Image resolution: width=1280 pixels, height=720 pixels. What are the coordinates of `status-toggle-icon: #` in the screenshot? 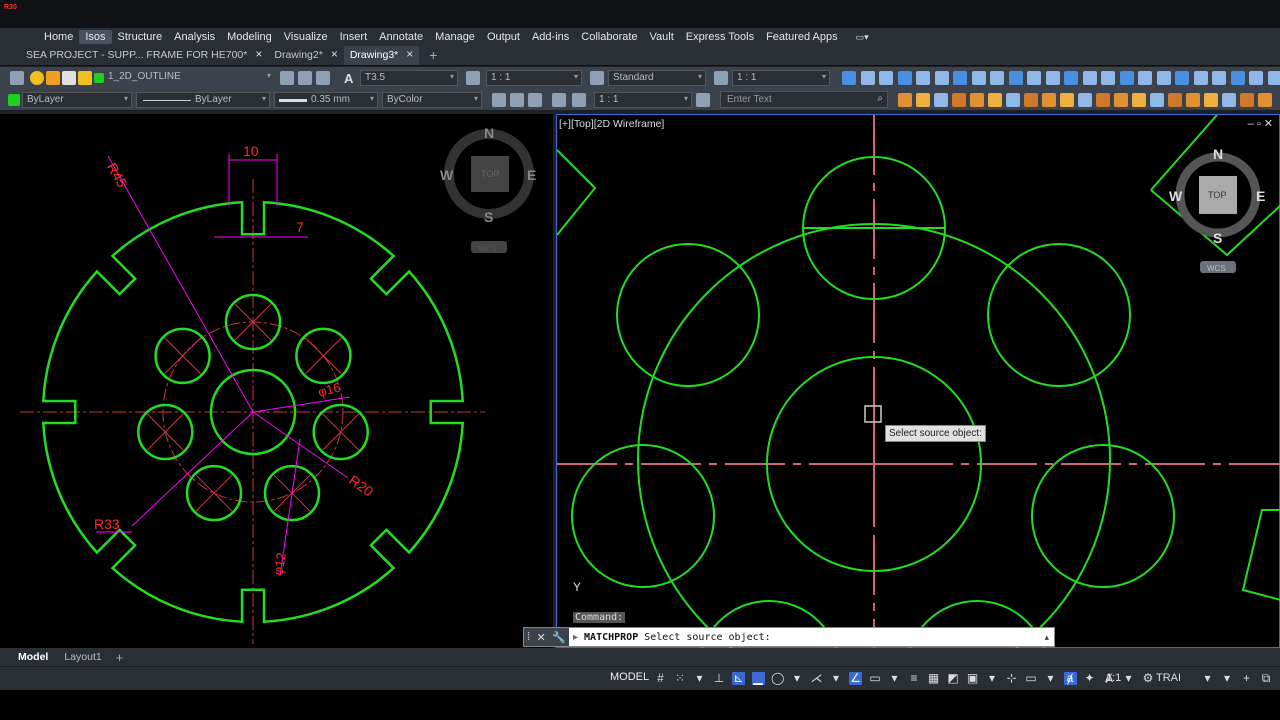 It's located at (660, 678).